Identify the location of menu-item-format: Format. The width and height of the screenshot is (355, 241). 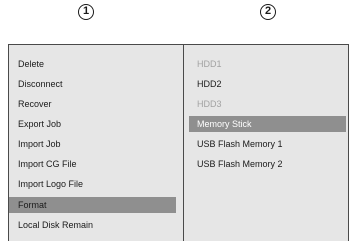
(92, 205).